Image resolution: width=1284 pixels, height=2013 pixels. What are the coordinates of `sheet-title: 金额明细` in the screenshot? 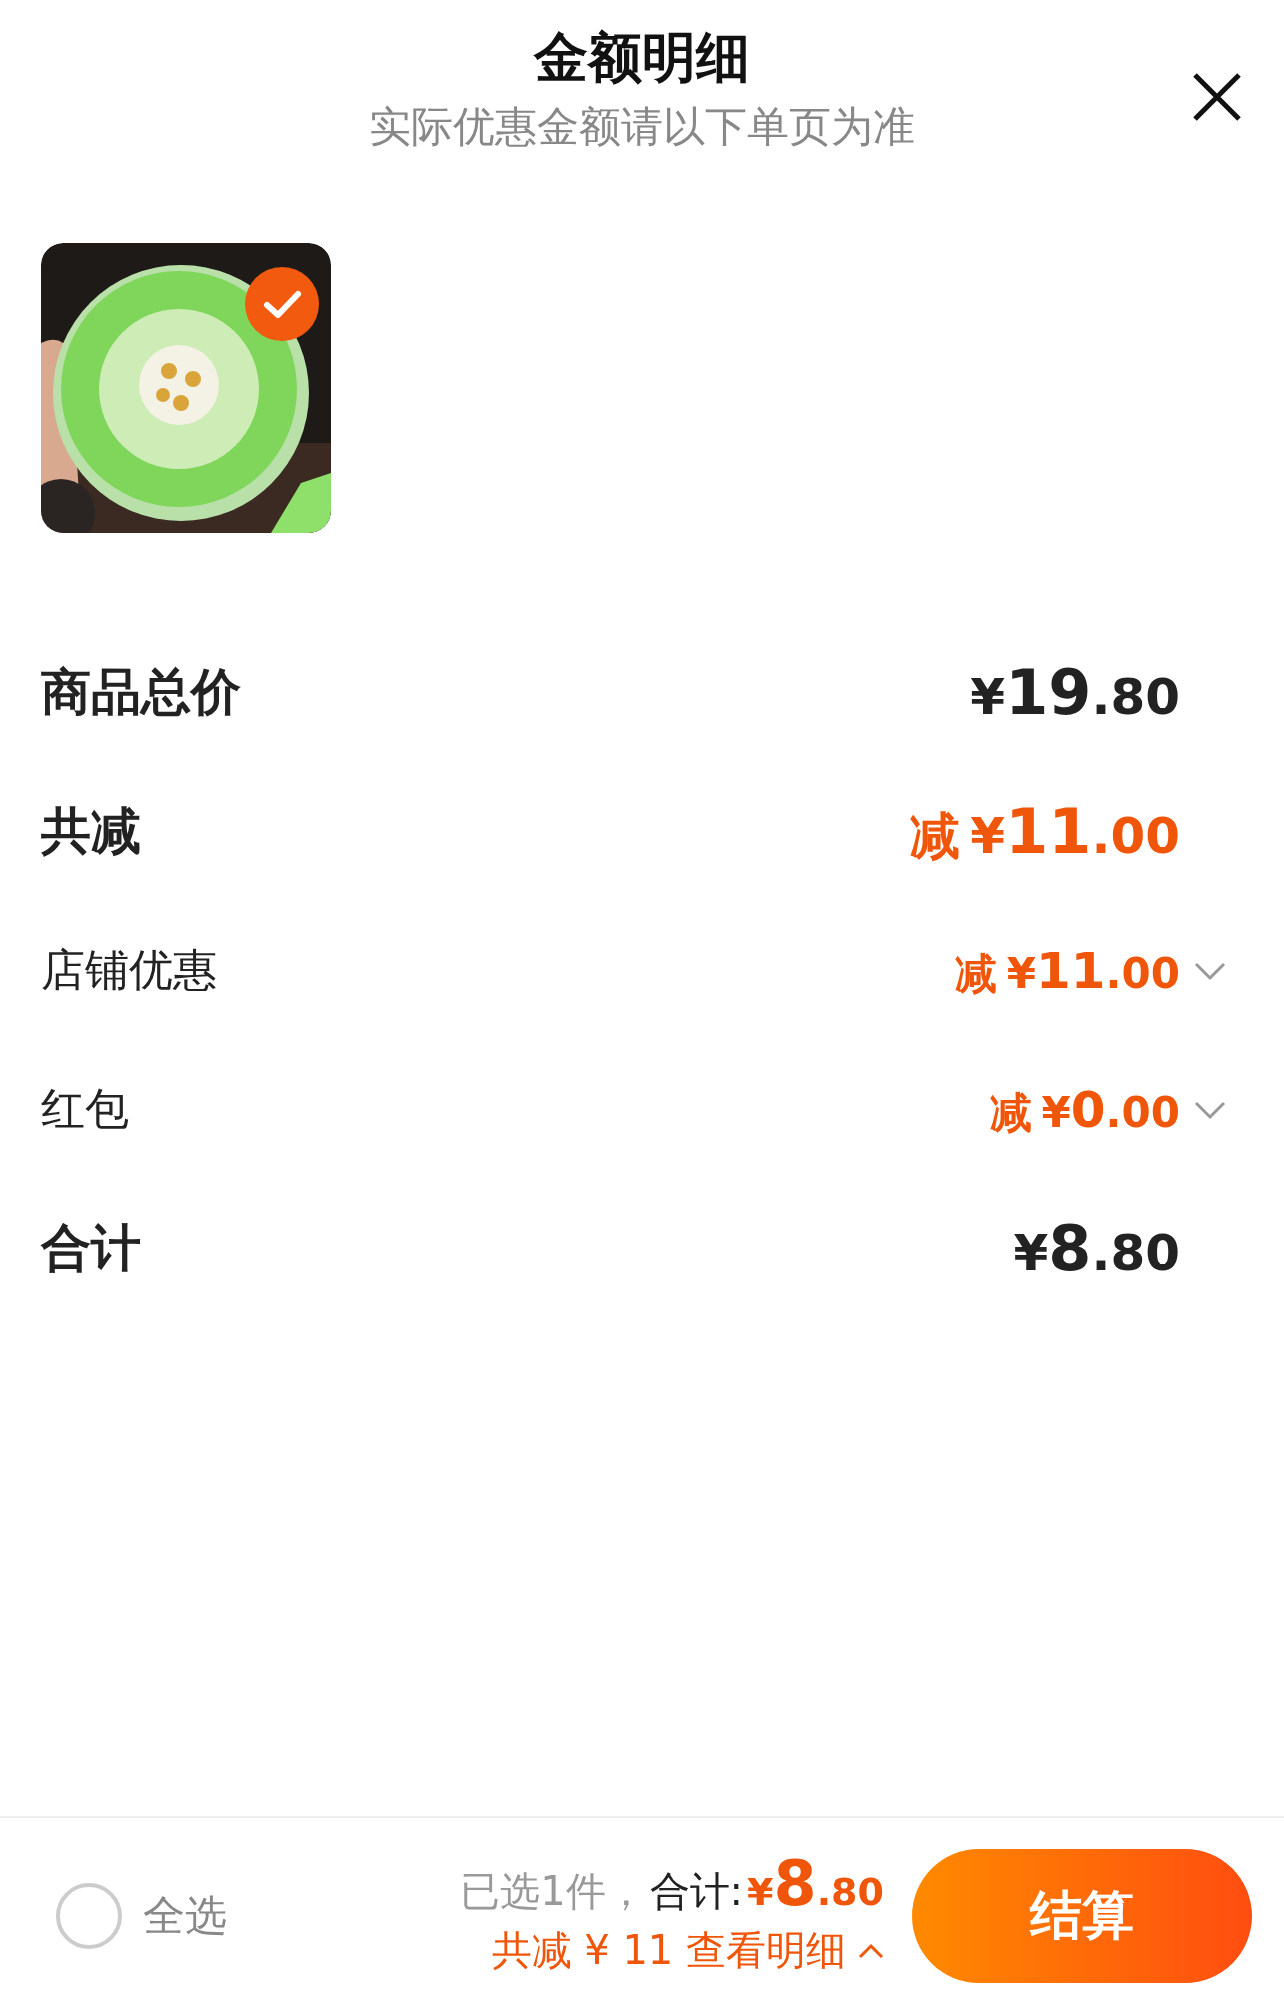 It's located at (642, 58).